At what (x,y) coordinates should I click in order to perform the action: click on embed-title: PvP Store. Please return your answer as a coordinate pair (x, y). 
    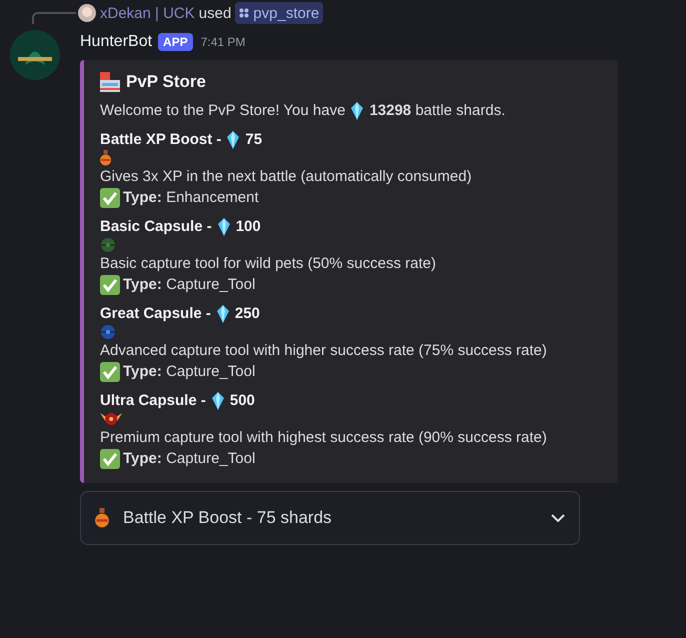
    Looking at the image, I should click on (166, 82).